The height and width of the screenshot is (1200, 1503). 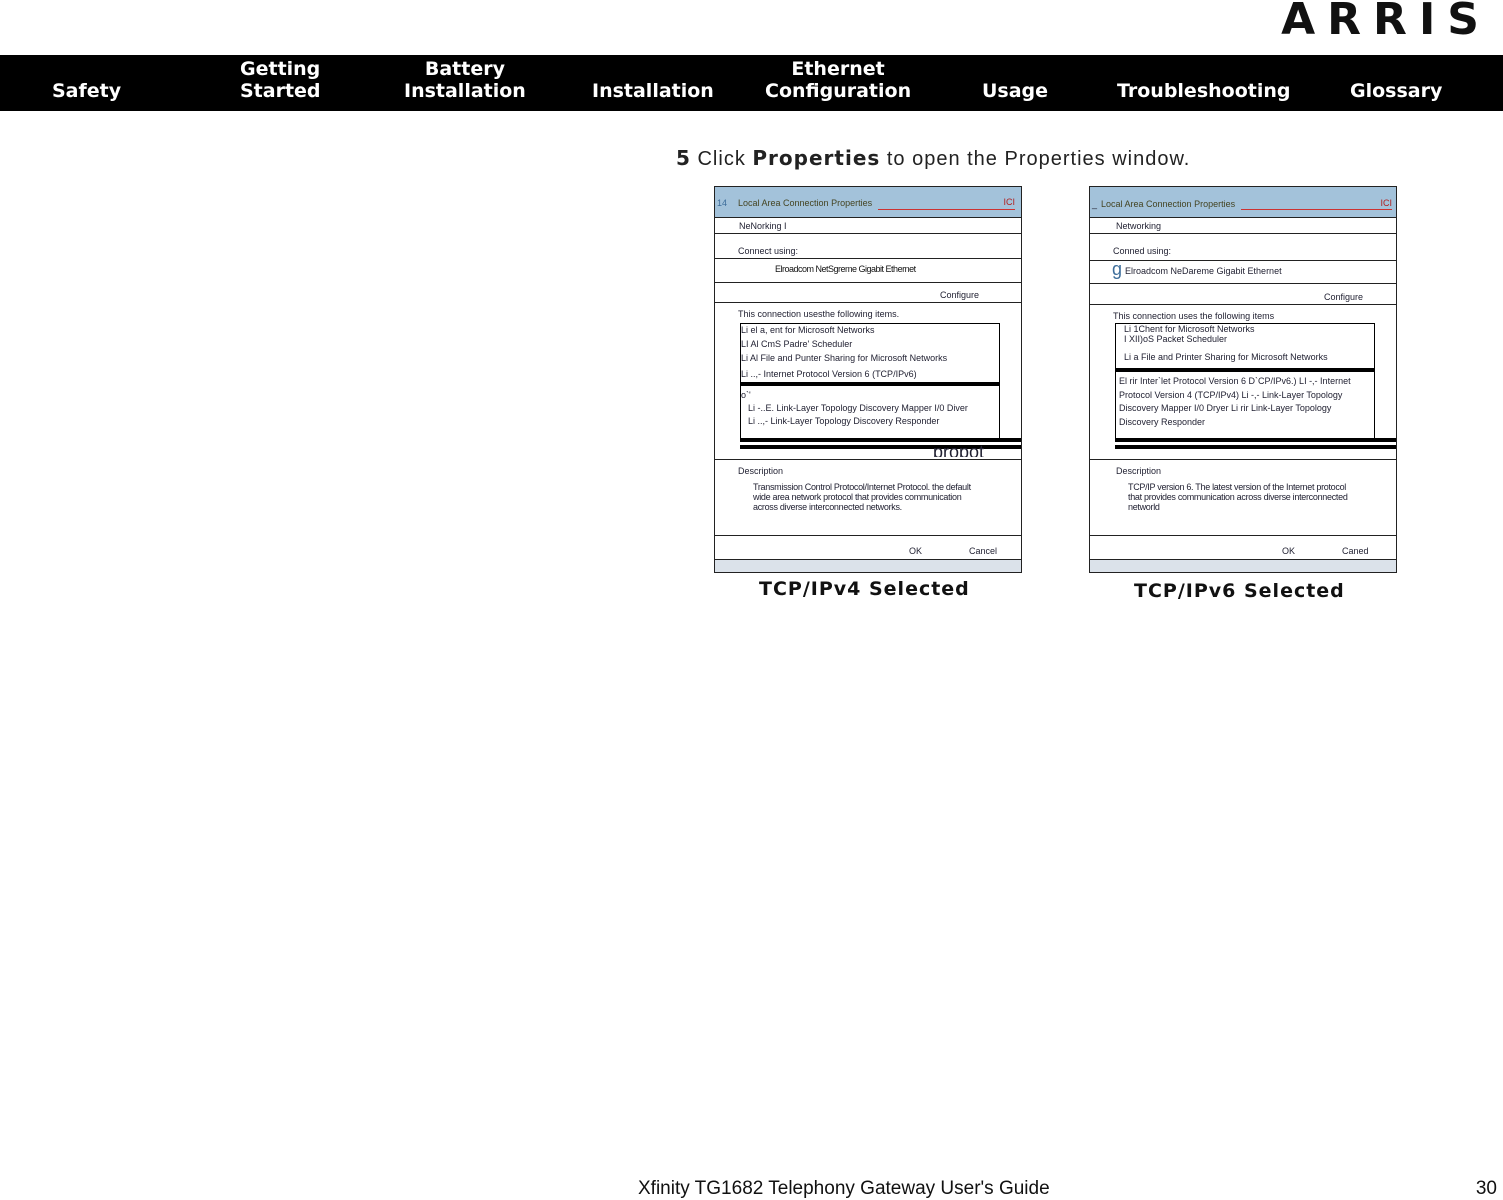 What do you see at coordinates (1396, 91) in the screenshot?
I see `nav-glossary: Glossary` at bounding box center [1396, 91].